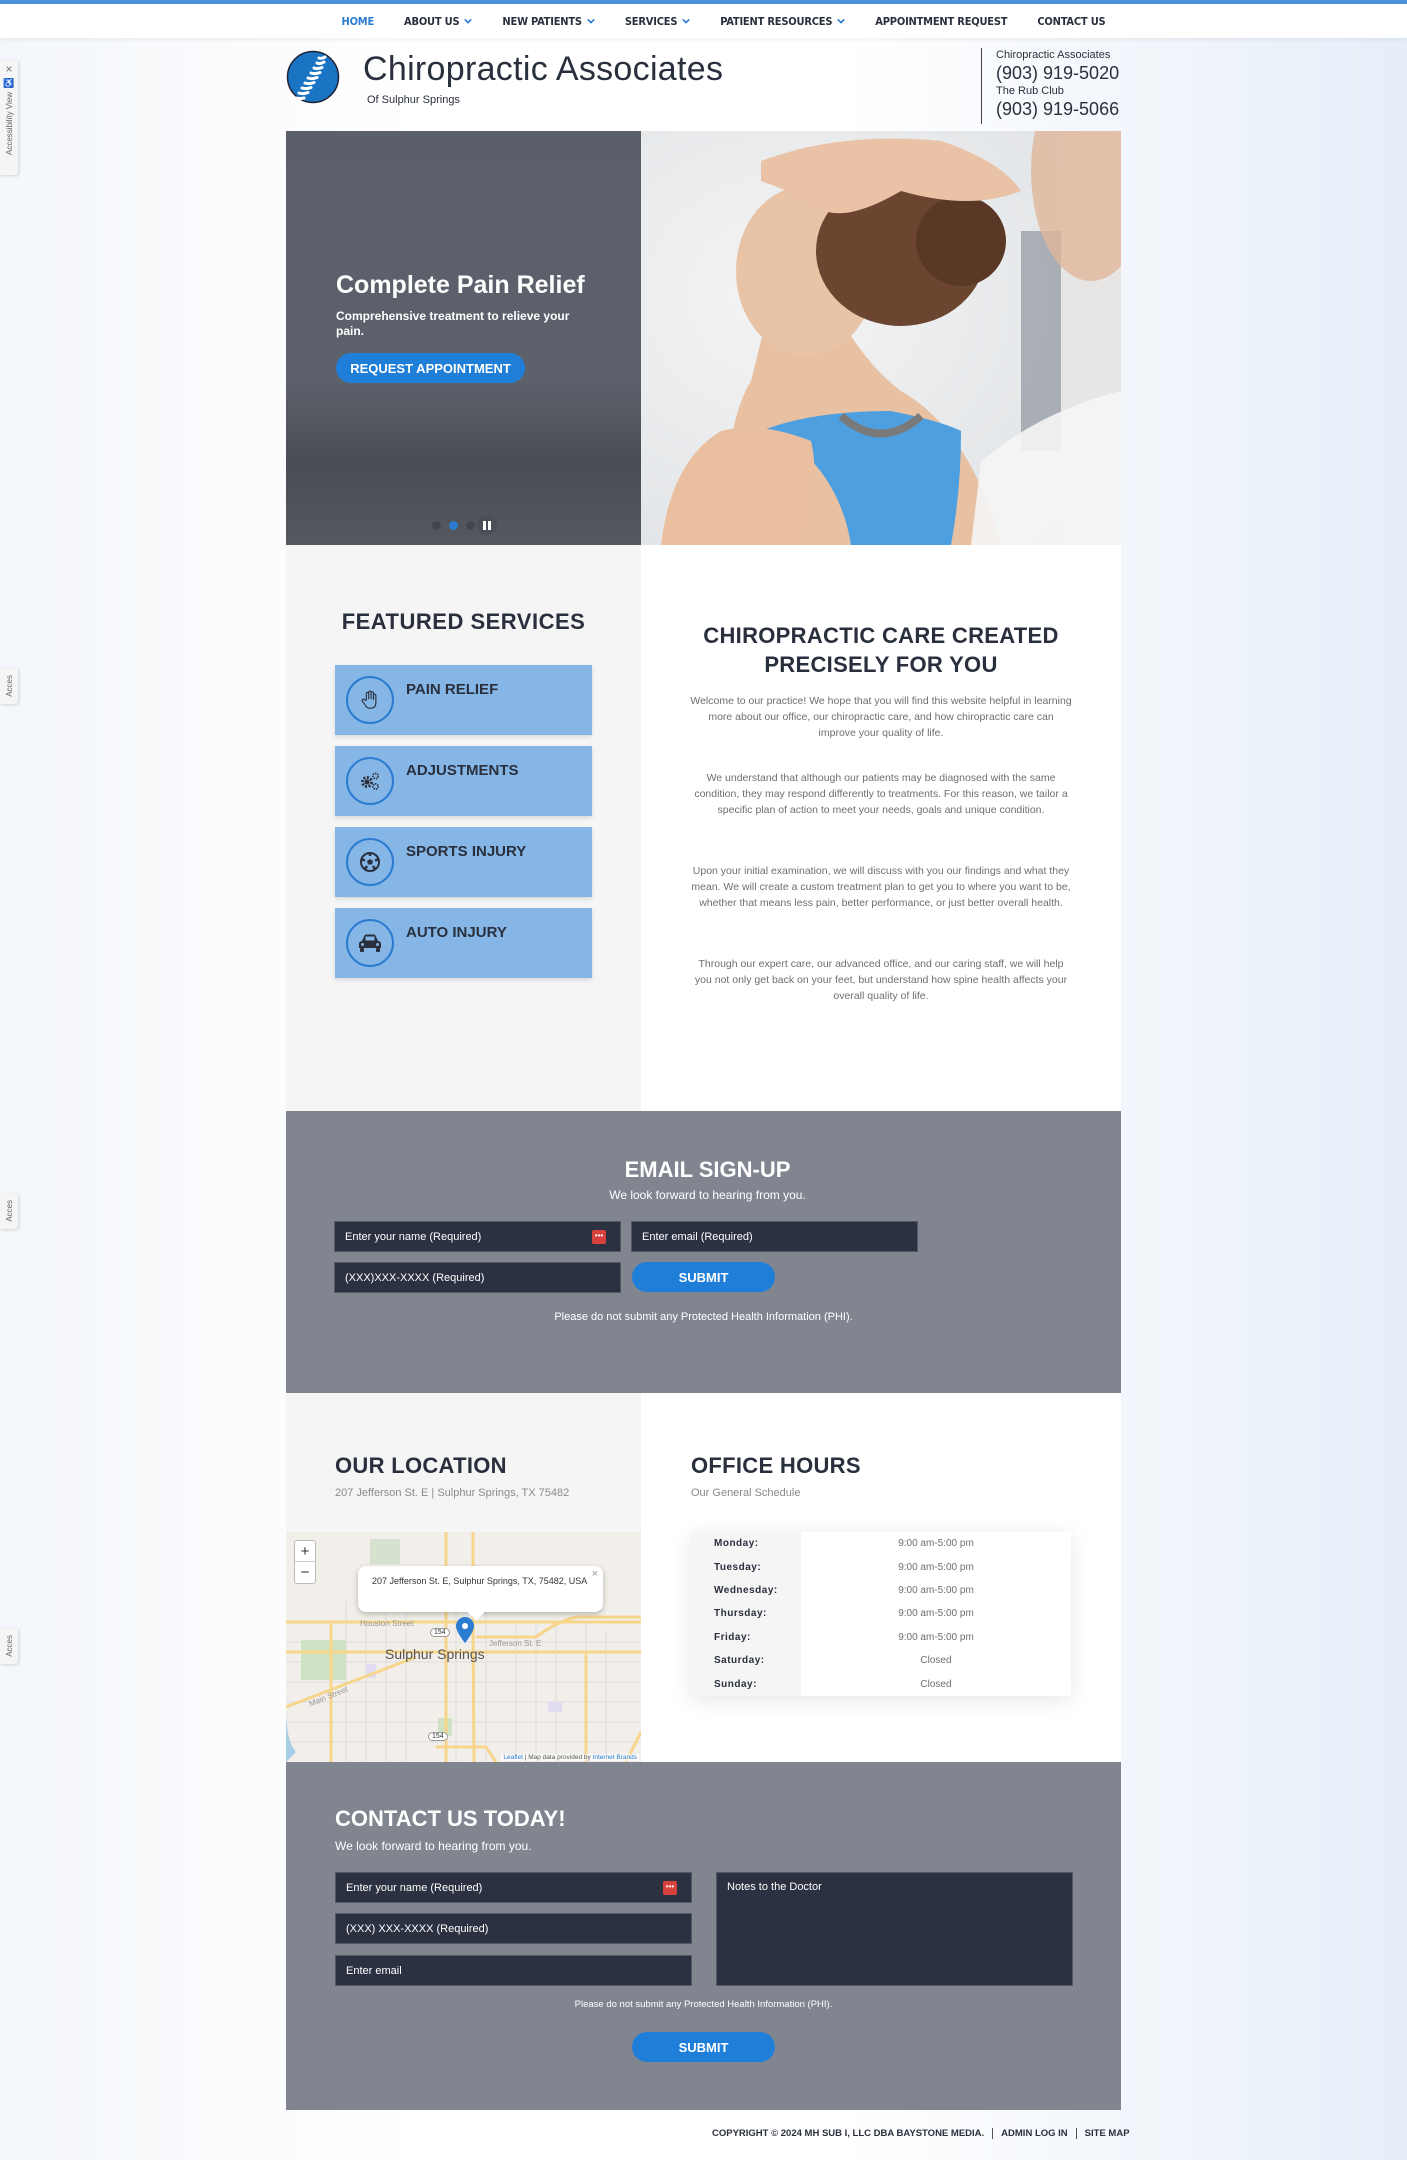  I want to click on nav-item-contact-us: CONTACT US, so click(1071, 21).